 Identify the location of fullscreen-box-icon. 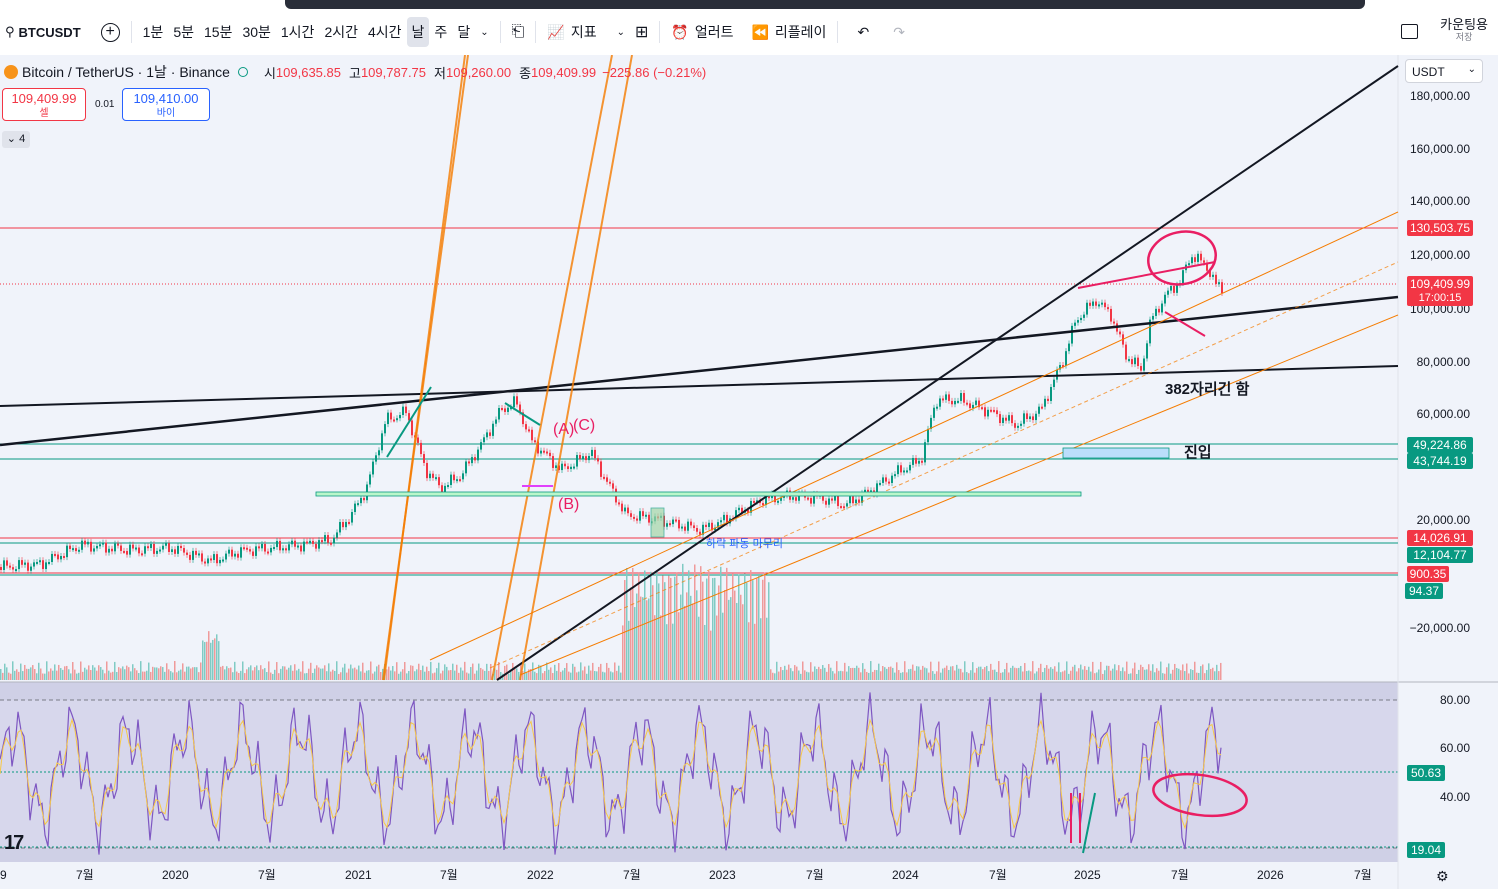
(1410, 31).